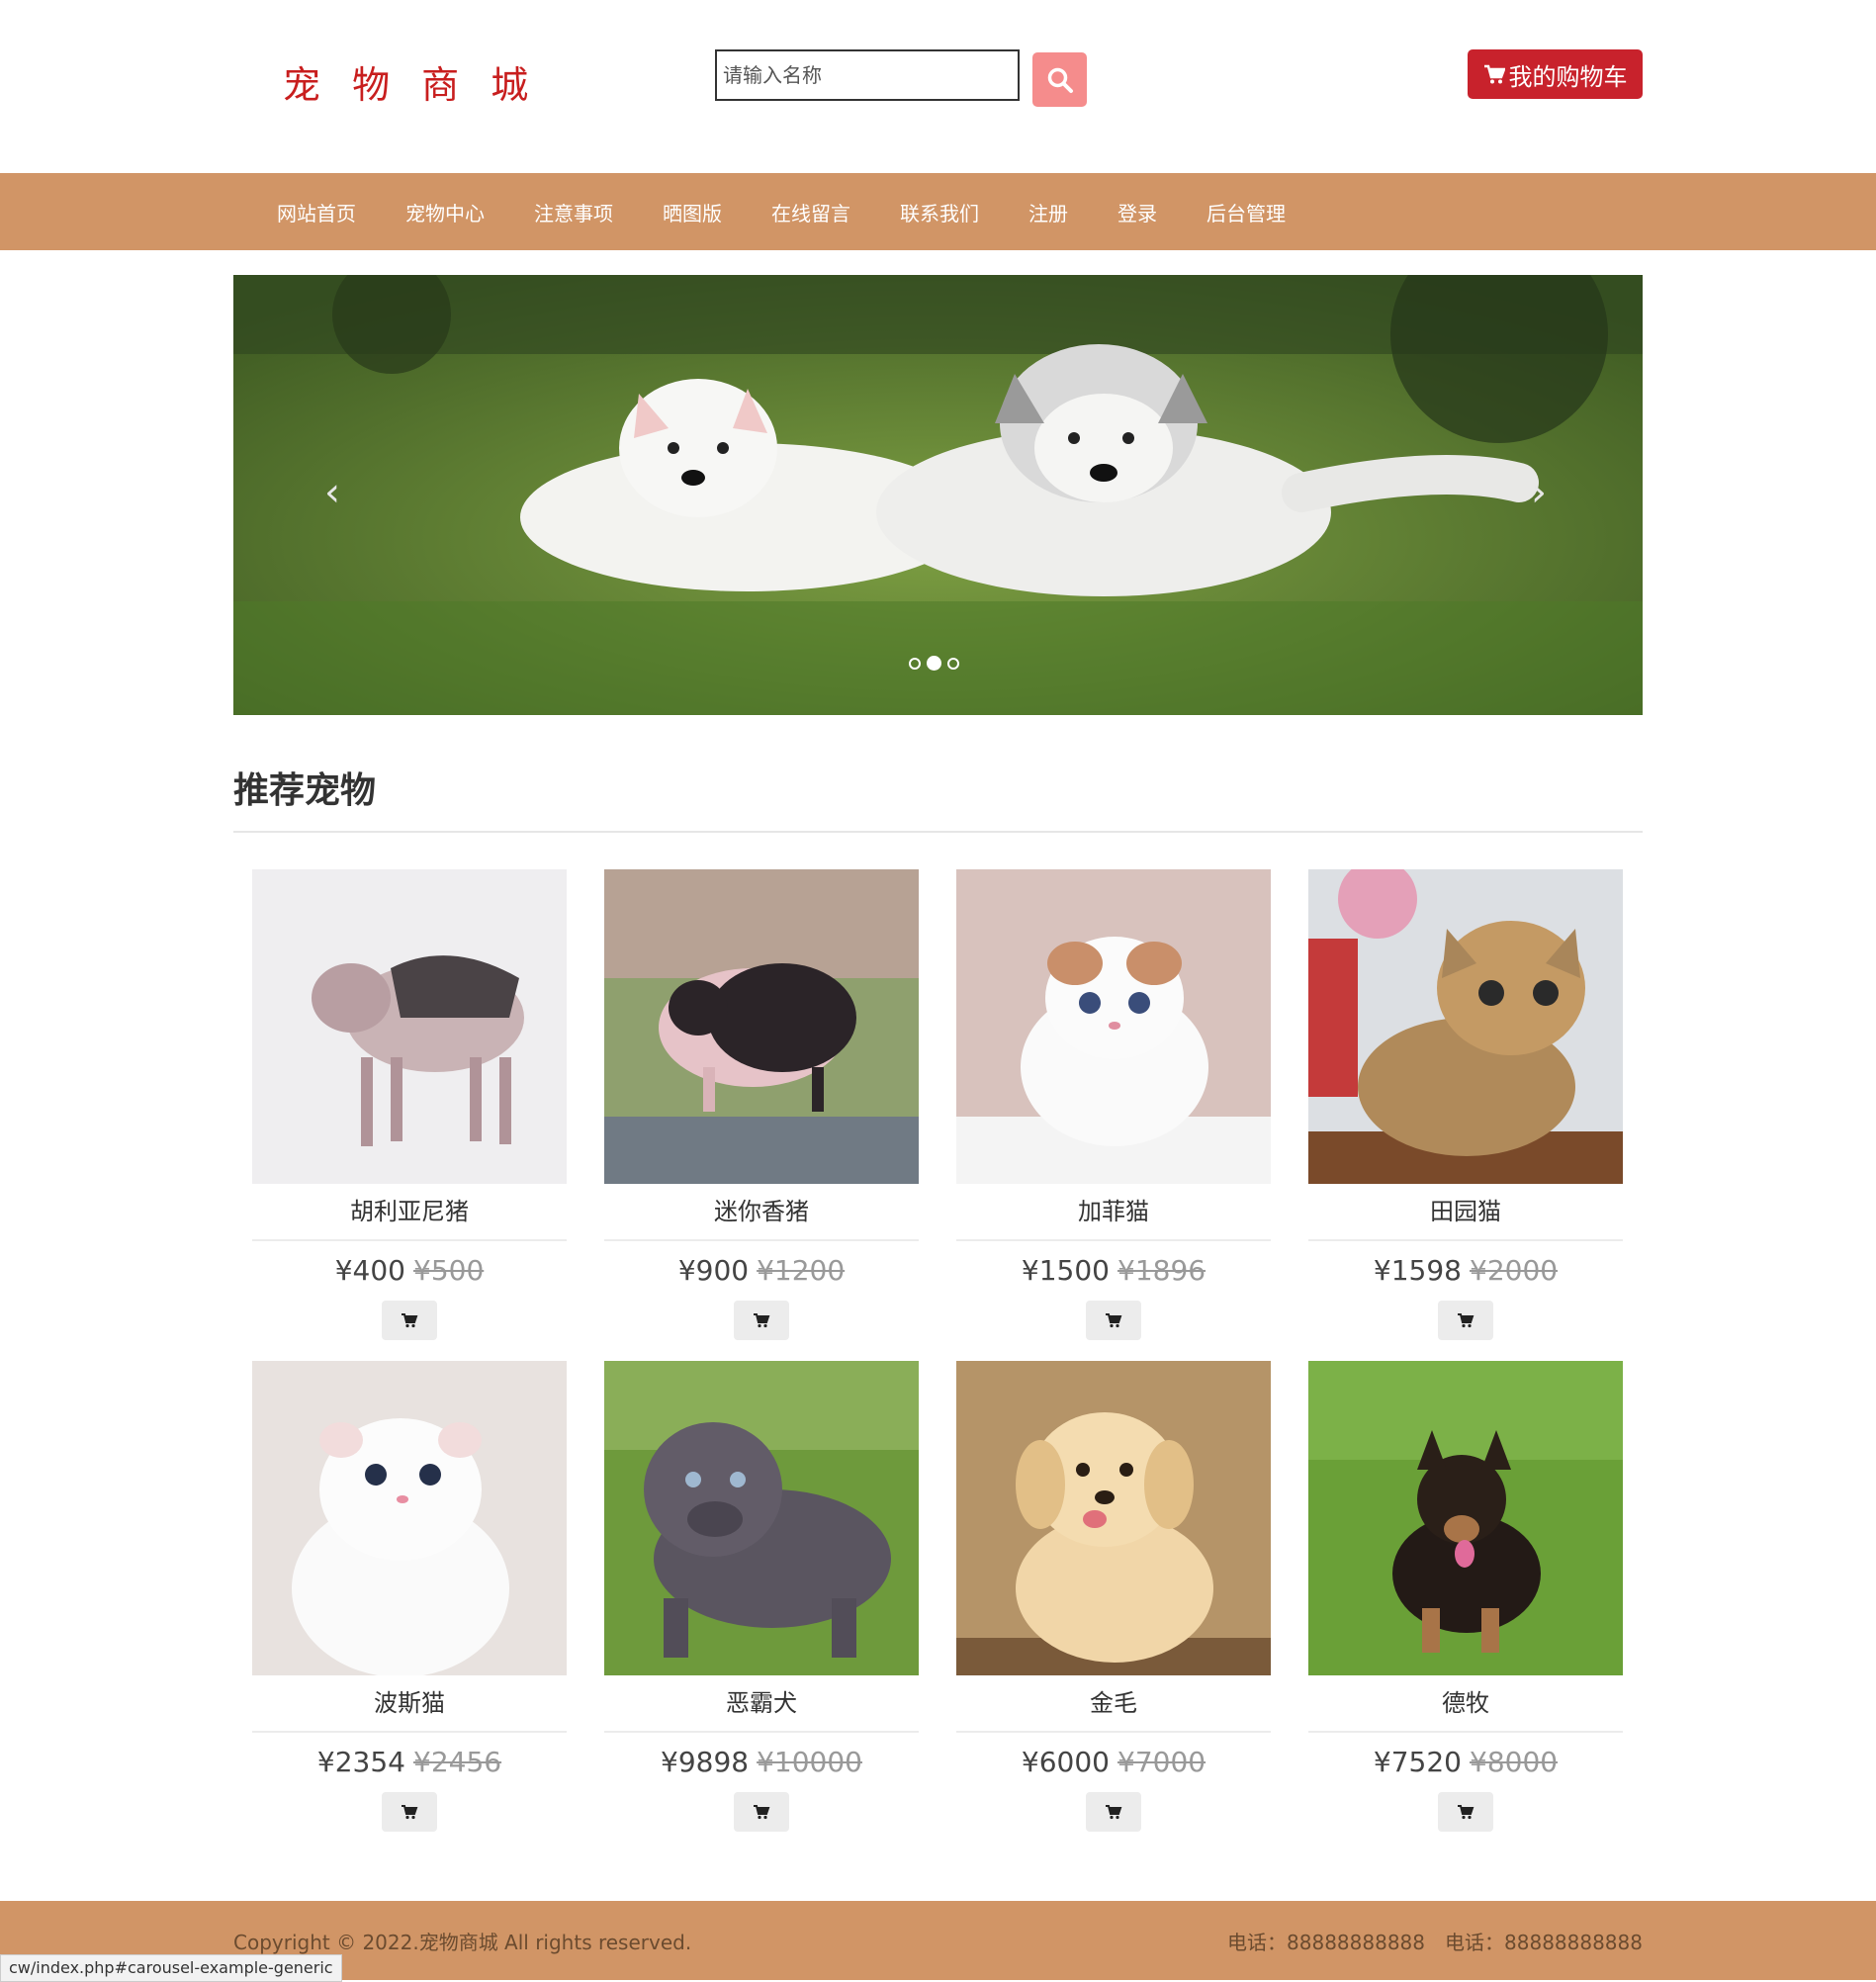 The width and height of the screenshot is (1876, 1982). I want to click on product-old-price: ¥2000, so click(1514, 1271).